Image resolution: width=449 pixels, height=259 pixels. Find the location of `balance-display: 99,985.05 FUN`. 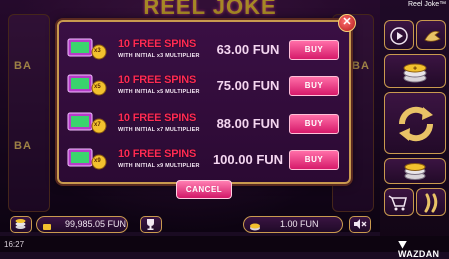

balance-display: 99,985.05 FUN is located at coordinates (82, 224).